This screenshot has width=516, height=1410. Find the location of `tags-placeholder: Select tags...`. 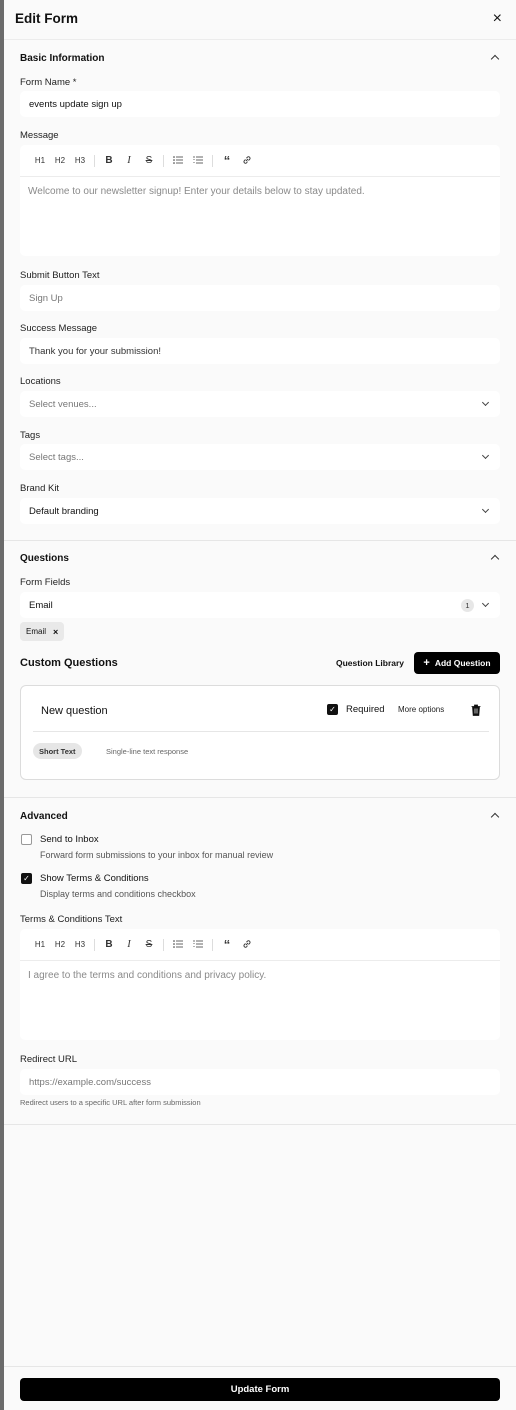

tags-placeholder: Select tags... is located at coordinates (56, 457).